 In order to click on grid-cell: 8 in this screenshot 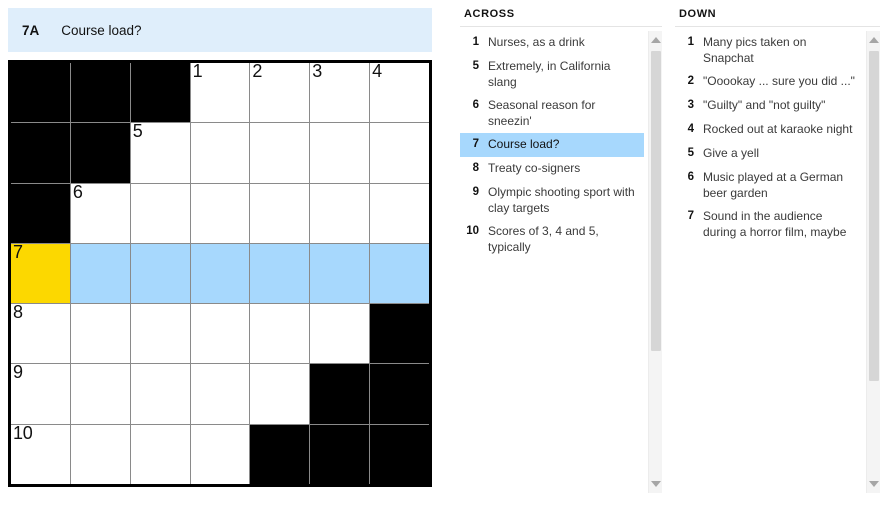, I will do `click(40, 334)`.